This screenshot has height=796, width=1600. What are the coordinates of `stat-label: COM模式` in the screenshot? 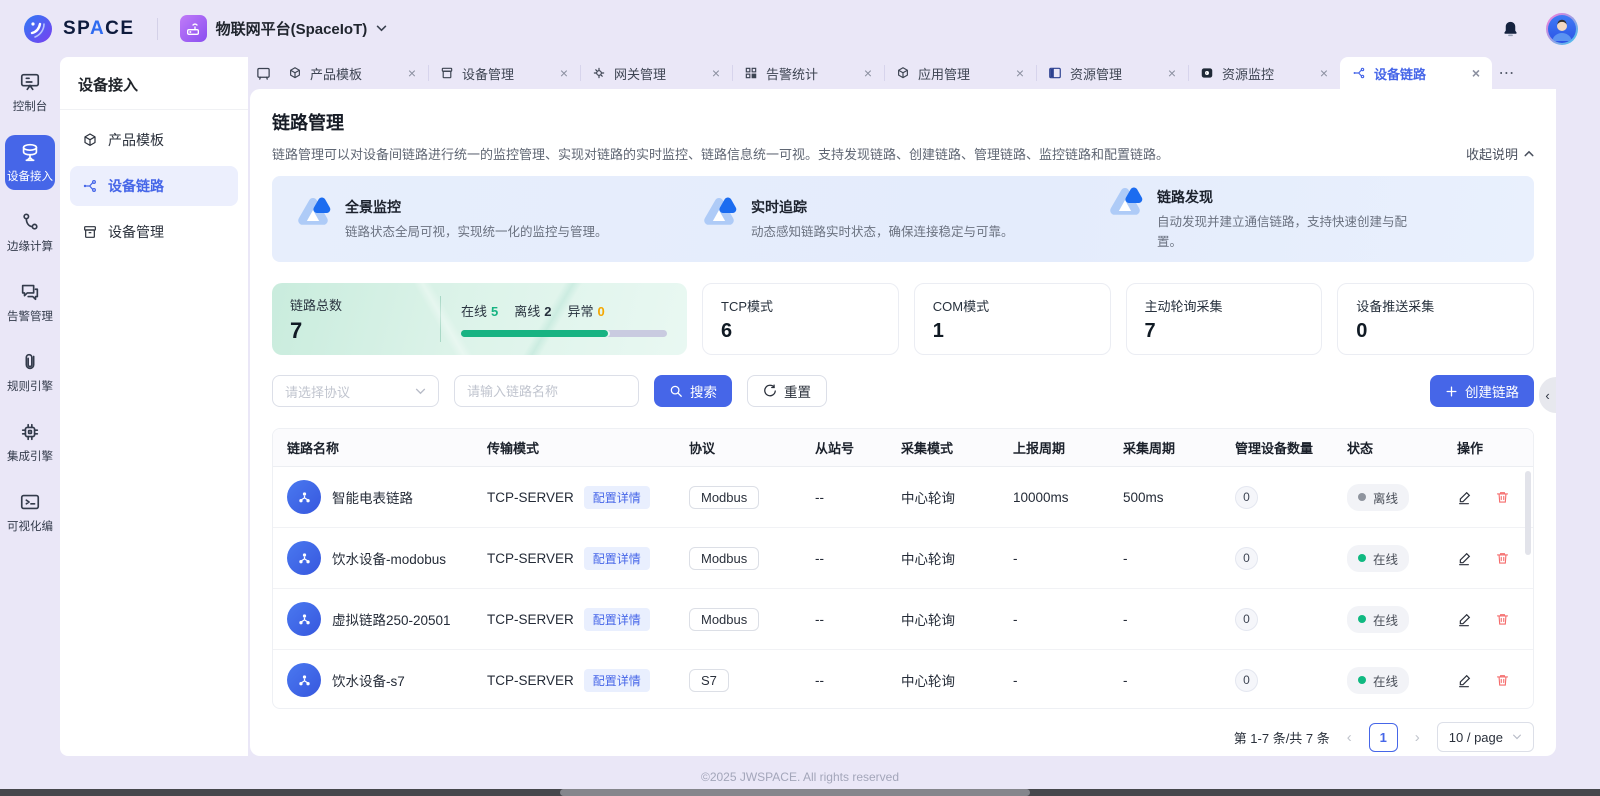 It's located at (961, 306).